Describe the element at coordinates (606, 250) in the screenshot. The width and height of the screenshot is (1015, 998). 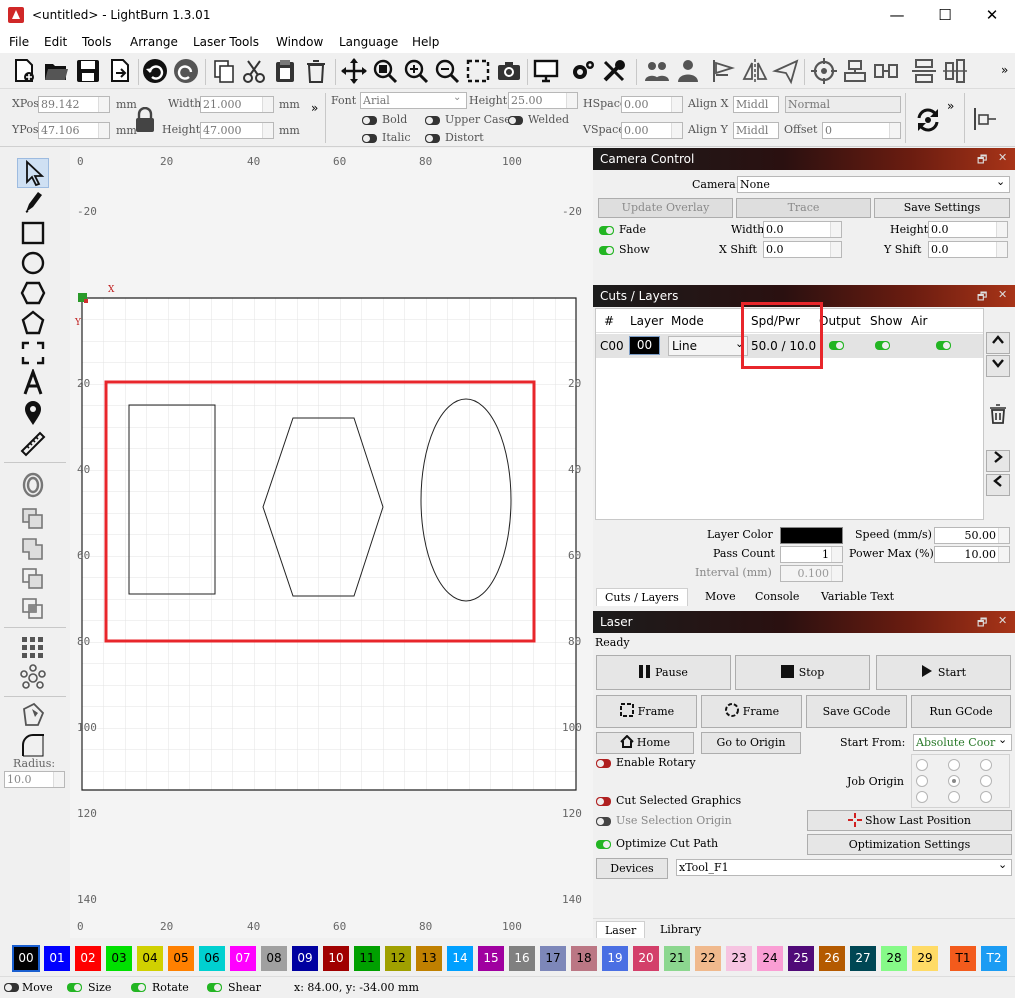
I see `show-toggle` at that location.